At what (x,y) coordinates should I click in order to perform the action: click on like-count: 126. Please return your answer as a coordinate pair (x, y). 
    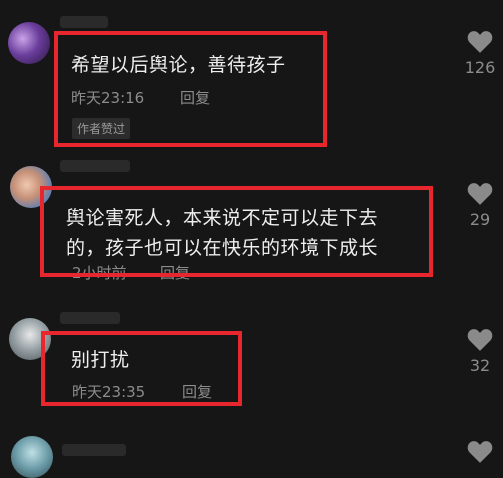
    Looking at the image, I should click on (480, 67).